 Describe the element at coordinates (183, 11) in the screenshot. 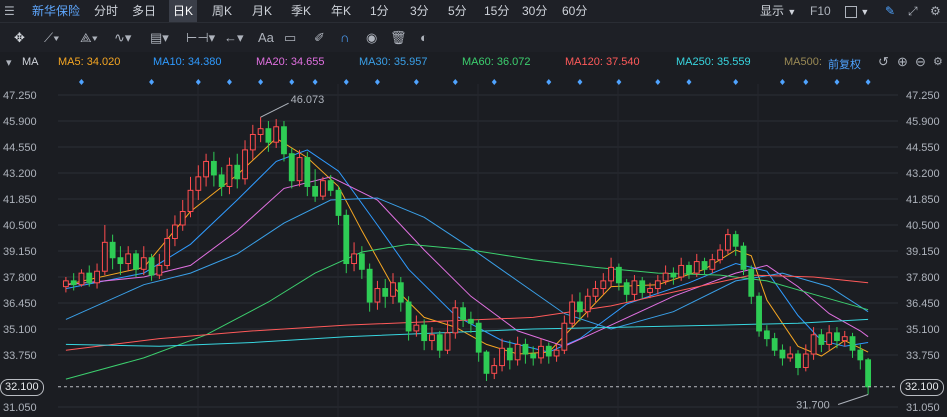

I see `tab-daily-k: 日K` at that location.